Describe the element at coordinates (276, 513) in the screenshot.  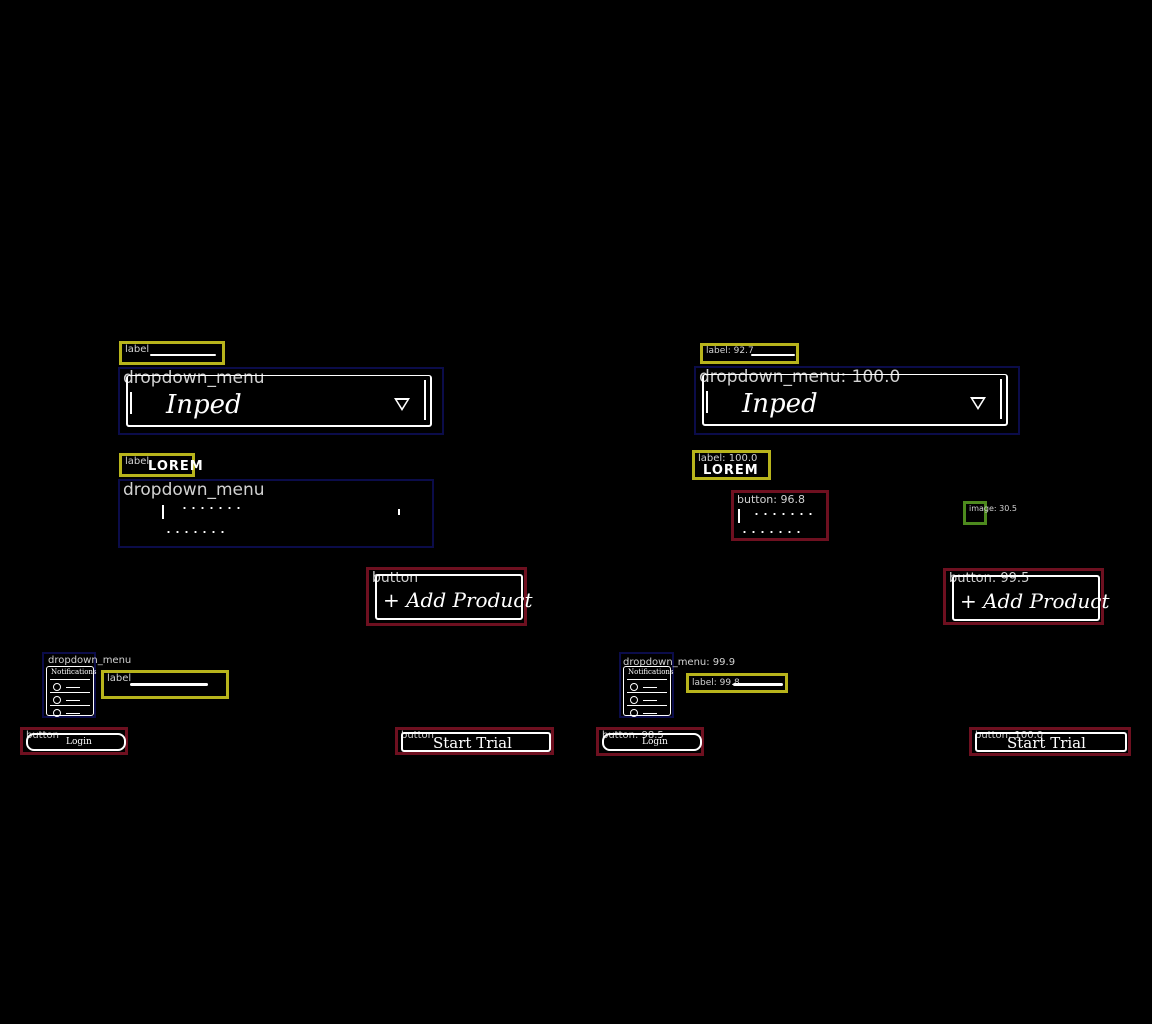
I see `dropdown-box-mid: dropdown_menu` at that location.